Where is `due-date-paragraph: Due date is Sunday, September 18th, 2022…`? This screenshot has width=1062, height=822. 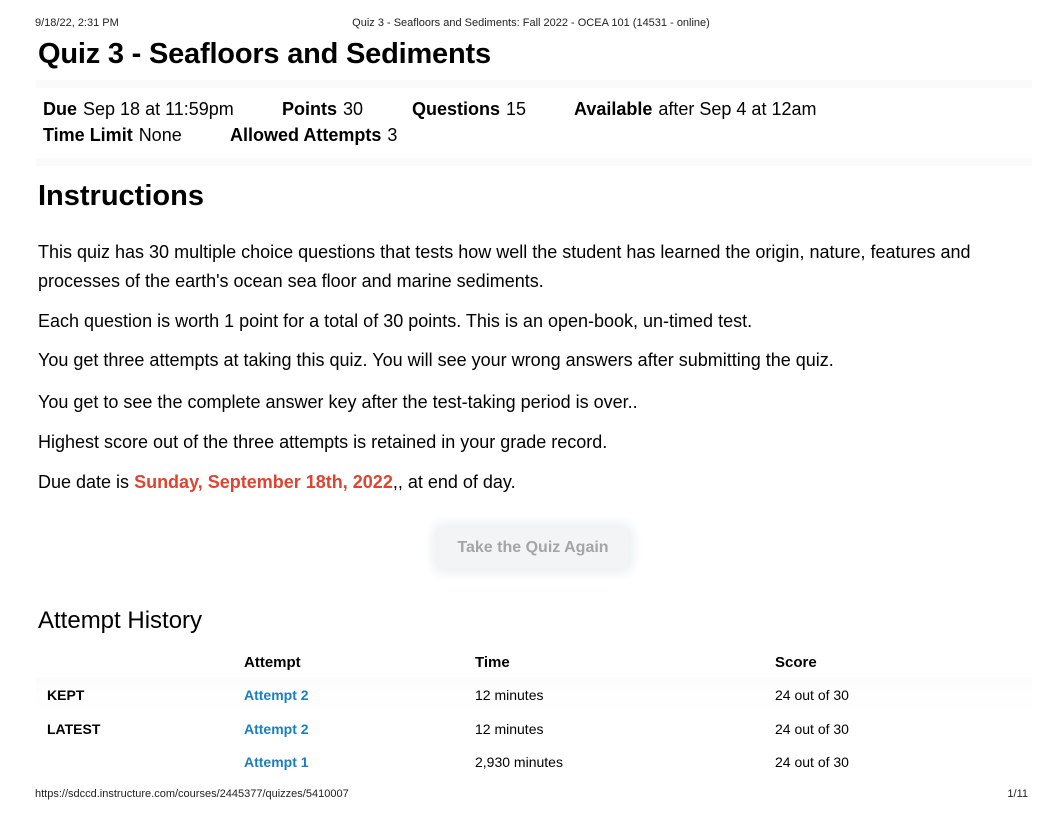
due-date-paragraph: Due date is Sunday, September 18th, 2022… is located at coordinates (277, 482).